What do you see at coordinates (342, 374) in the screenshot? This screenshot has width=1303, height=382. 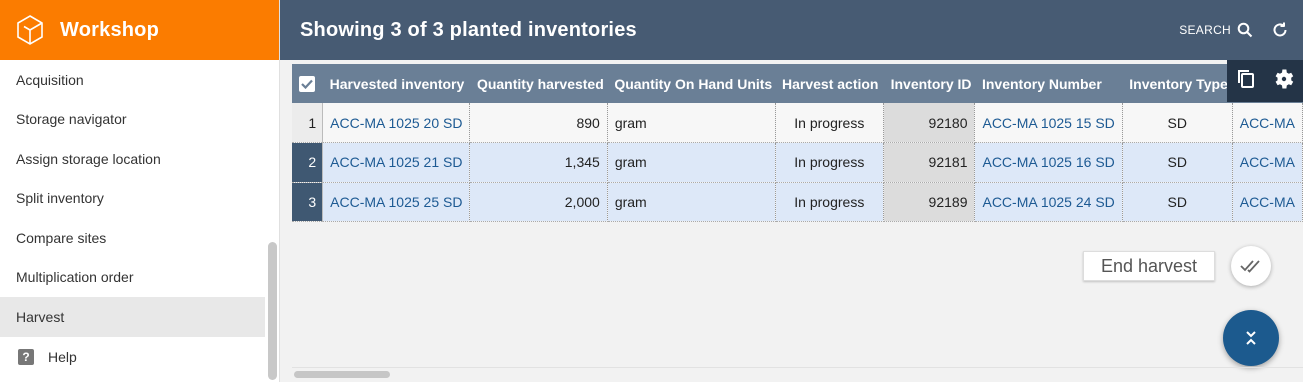 I see `horizontal-scrollbar` at bounding box center [342, 374].